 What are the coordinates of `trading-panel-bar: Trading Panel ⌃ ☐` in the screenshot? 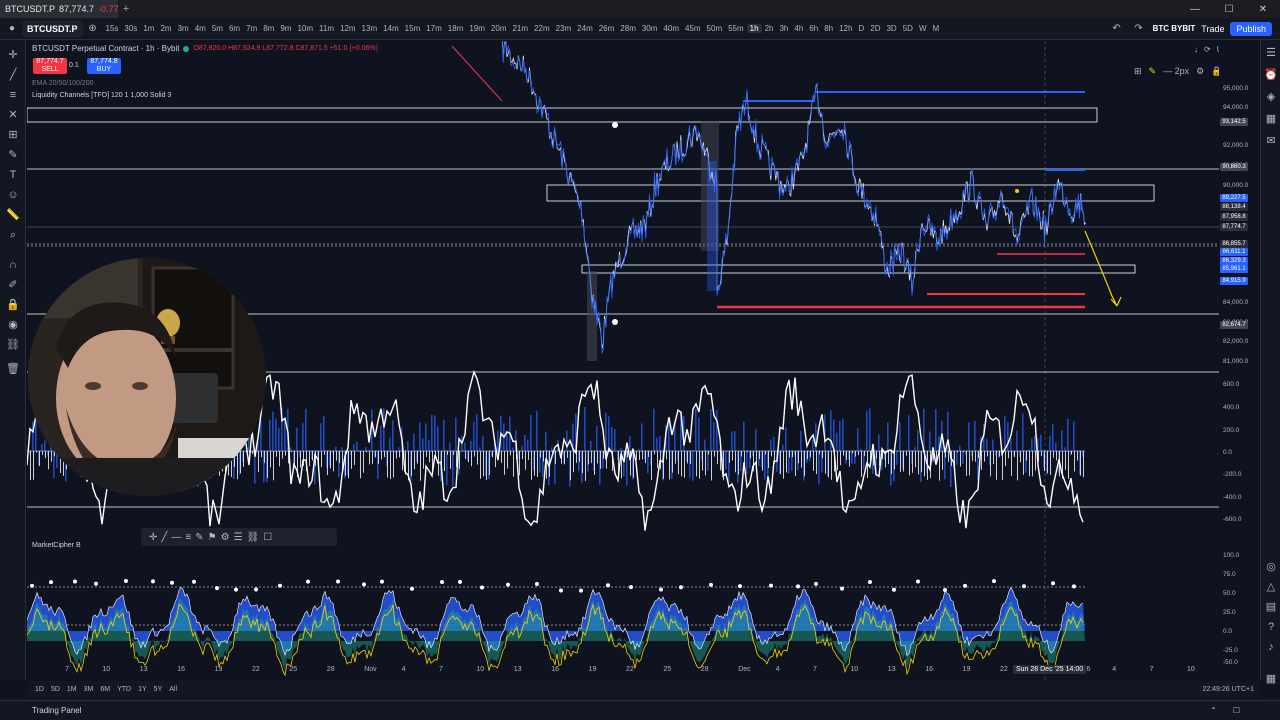 It's located at (640, 710).